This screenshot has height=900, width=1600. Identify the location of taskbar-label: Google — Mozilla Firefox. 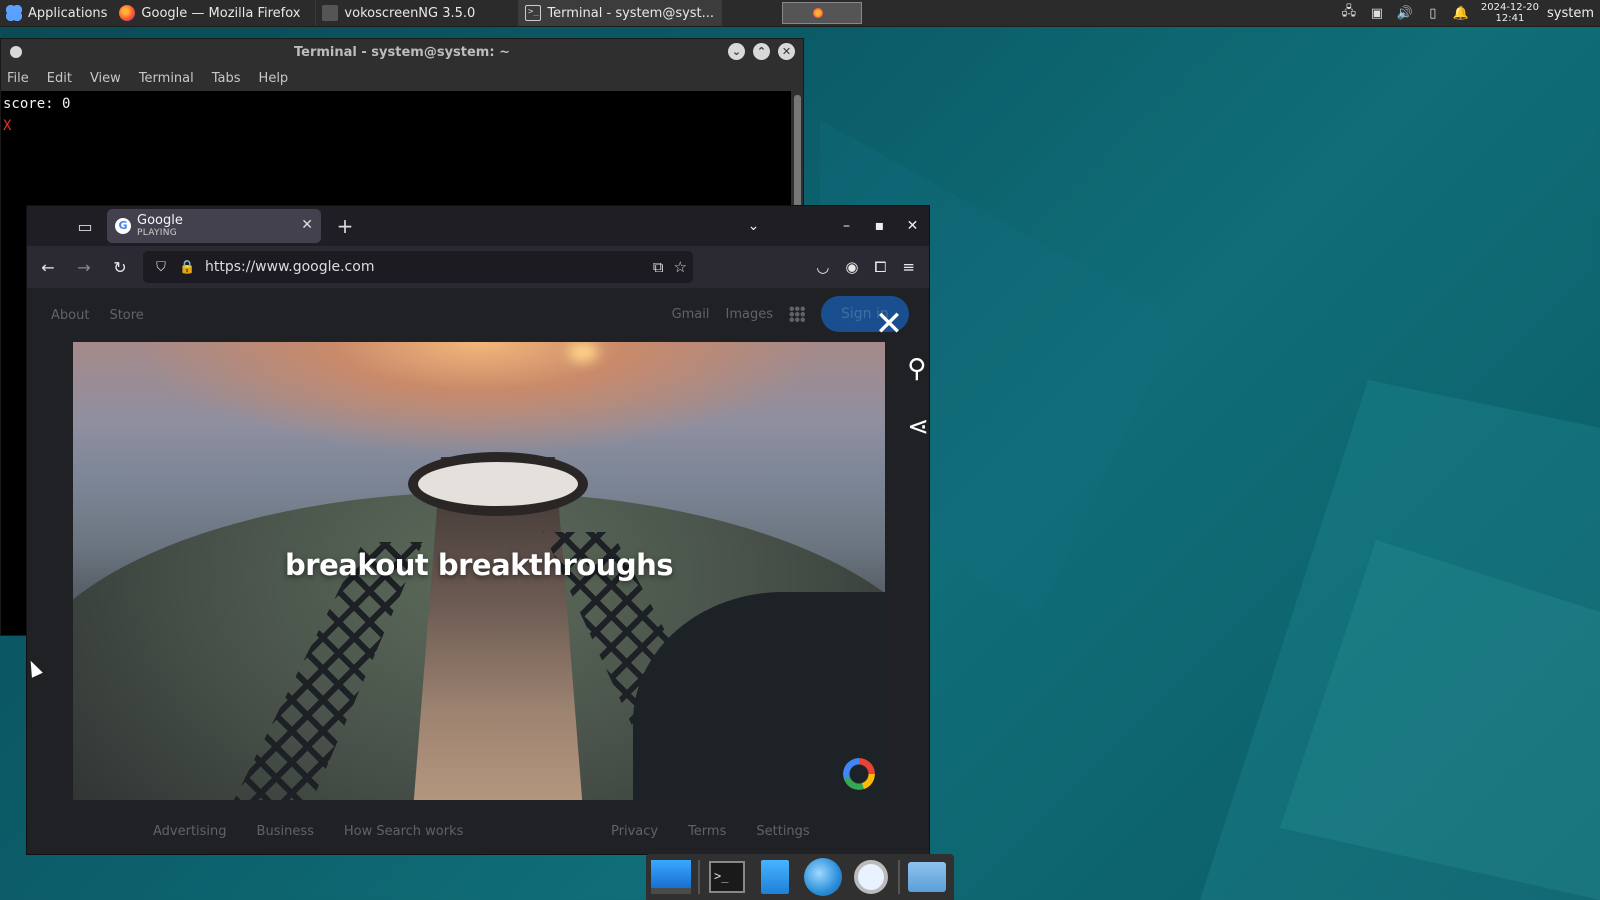
(221, 13).